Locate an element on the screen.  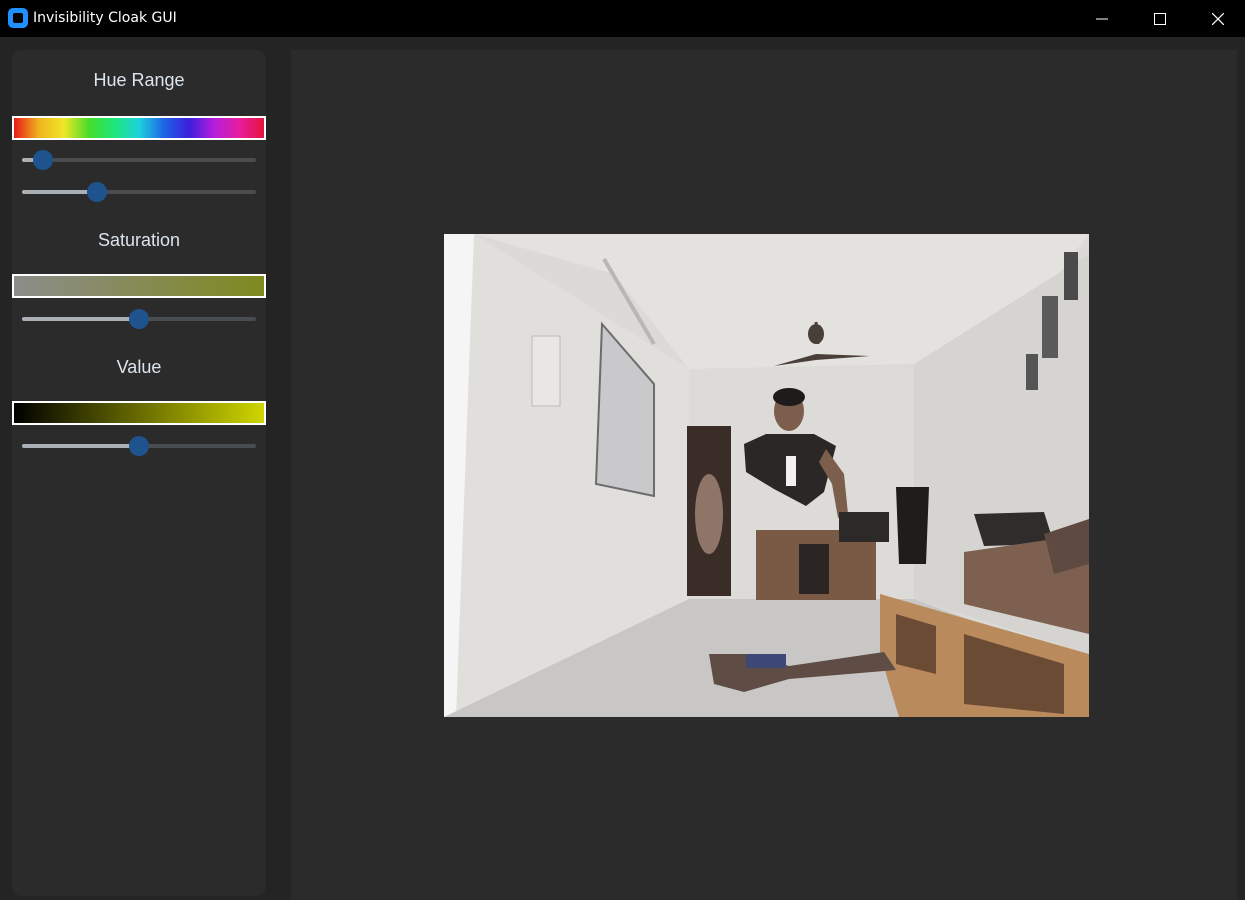
value-title: Value is located at coordinates (139, 367).